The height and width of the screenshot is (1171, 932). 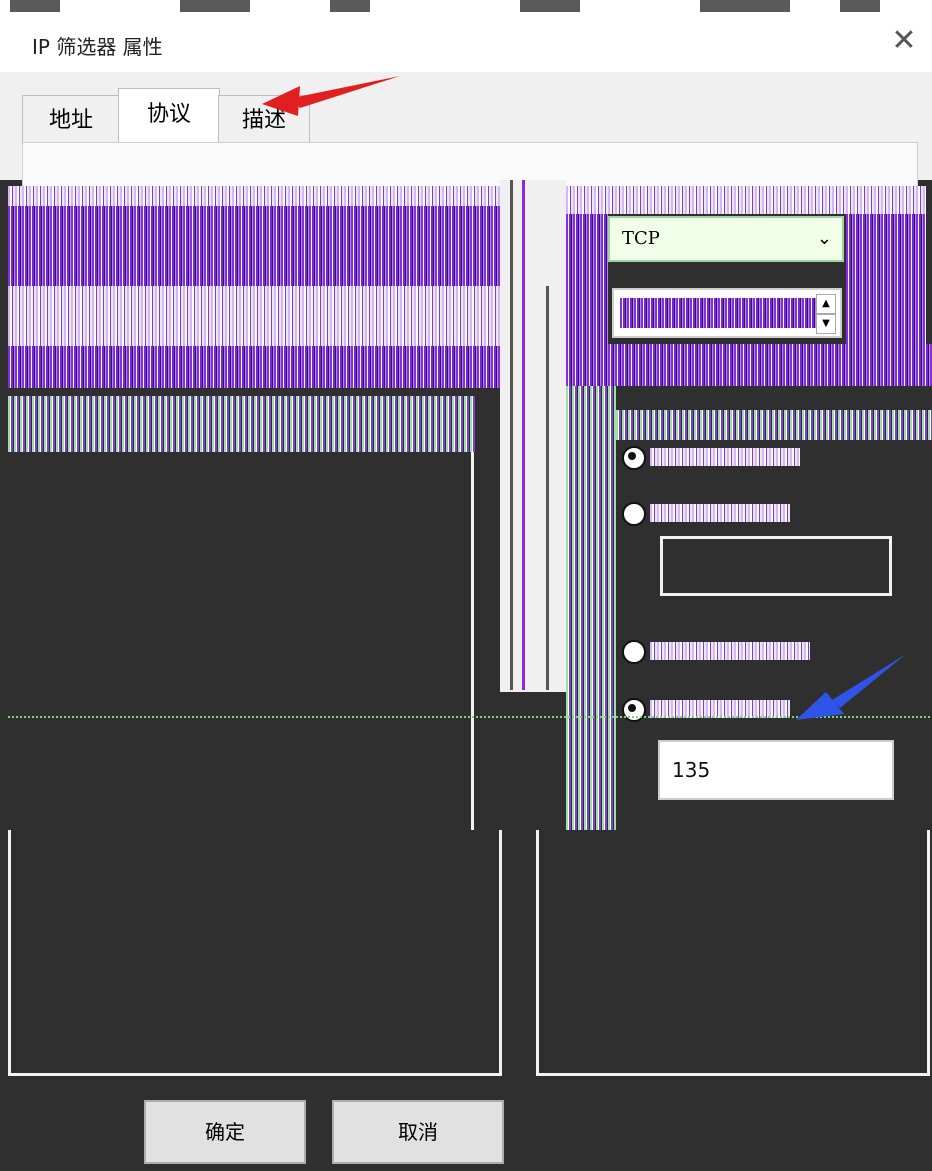 What do you see at coordinates (470, 164) in the screenshot?
I see `tab-panel` at bounding box center [470, 164].